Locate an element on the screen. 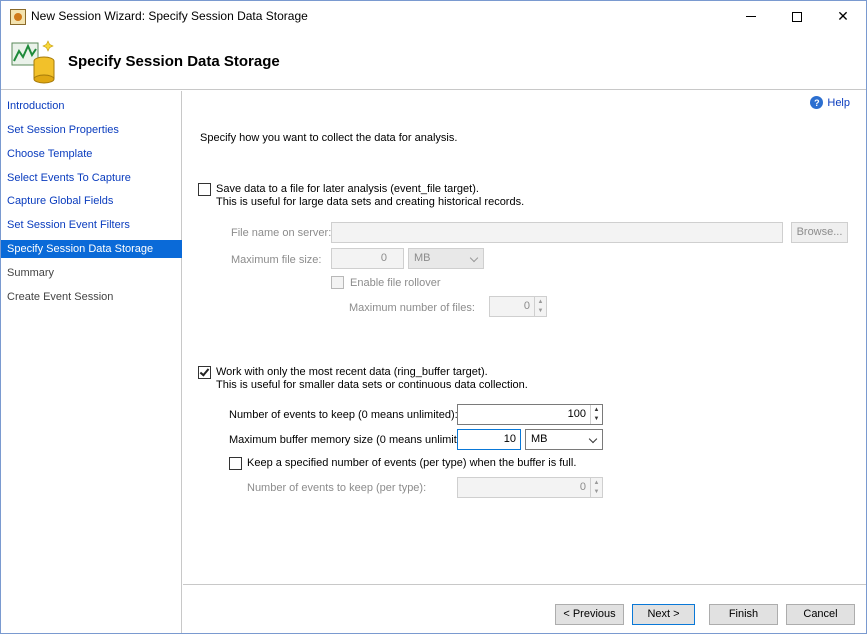  buffer-memory-value: 10 is located at coordinates (509, 439).